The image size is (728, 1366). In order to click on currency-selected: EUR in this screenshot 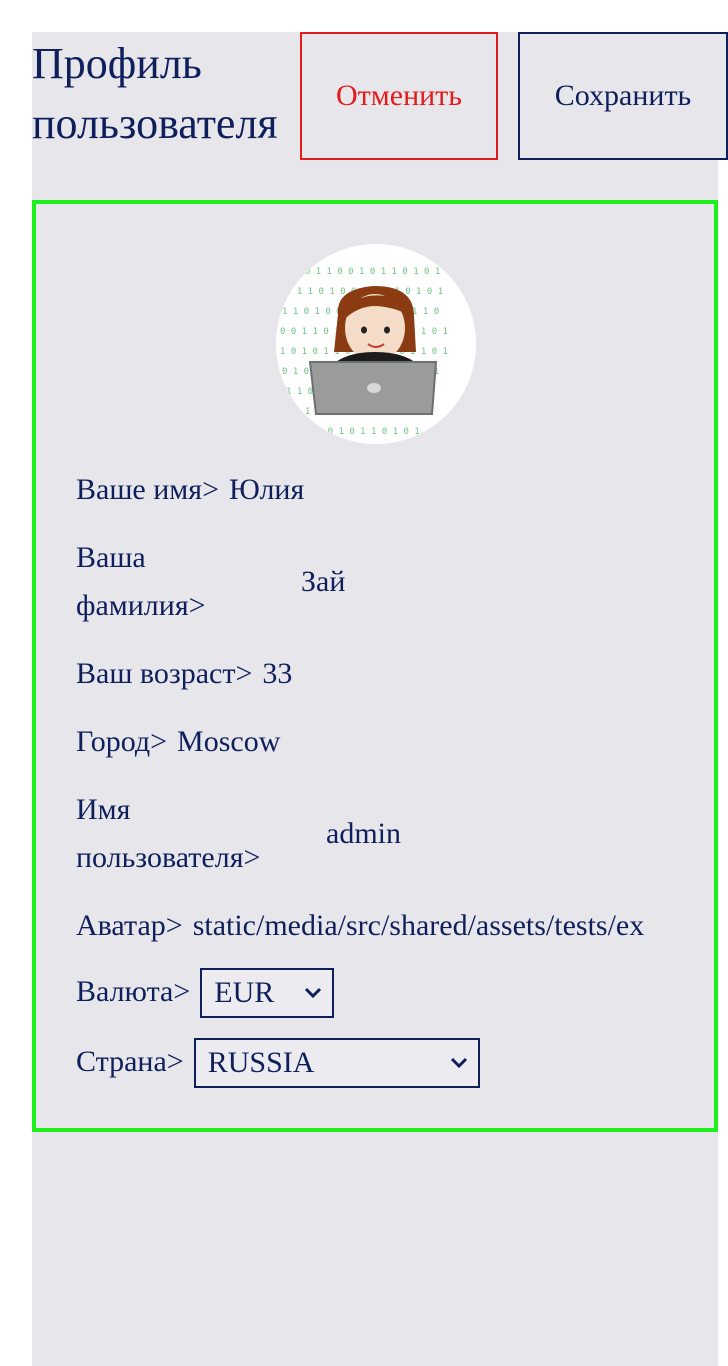, I will do `click(244, 992)`.